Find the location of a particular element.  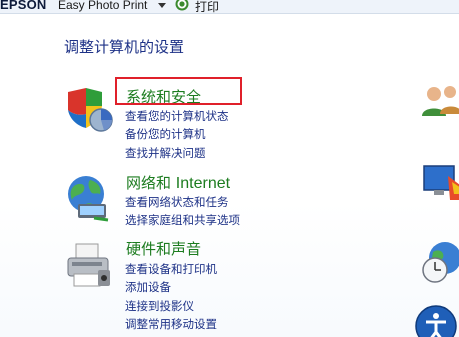

link-connect-projector: 连接到投影仪 is located at coordinates (159, 306).